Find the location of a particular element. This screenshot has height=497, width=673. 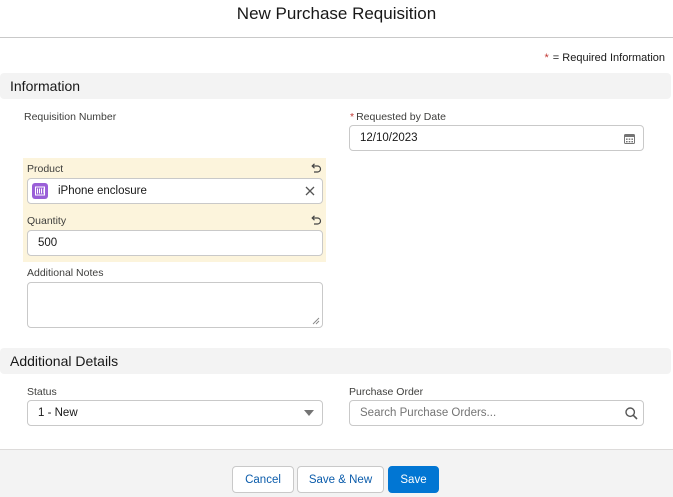

save-button: Save is located at coordinates (413, 479).